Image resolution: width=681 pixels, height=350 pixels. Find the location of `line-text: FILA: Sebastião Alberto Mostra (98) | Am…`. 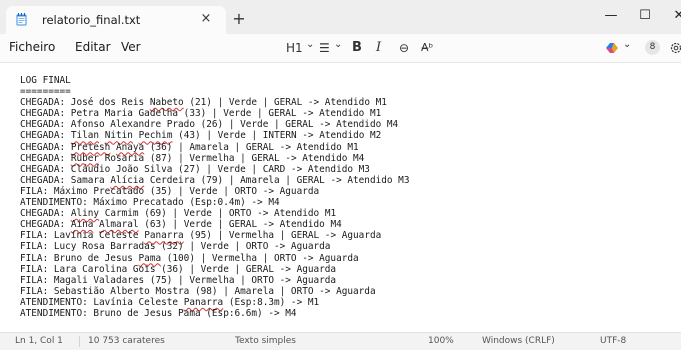

line-text: FILA: Sebastião Alberto Mostra (98) | Am… is located at coordinates (198, 291).